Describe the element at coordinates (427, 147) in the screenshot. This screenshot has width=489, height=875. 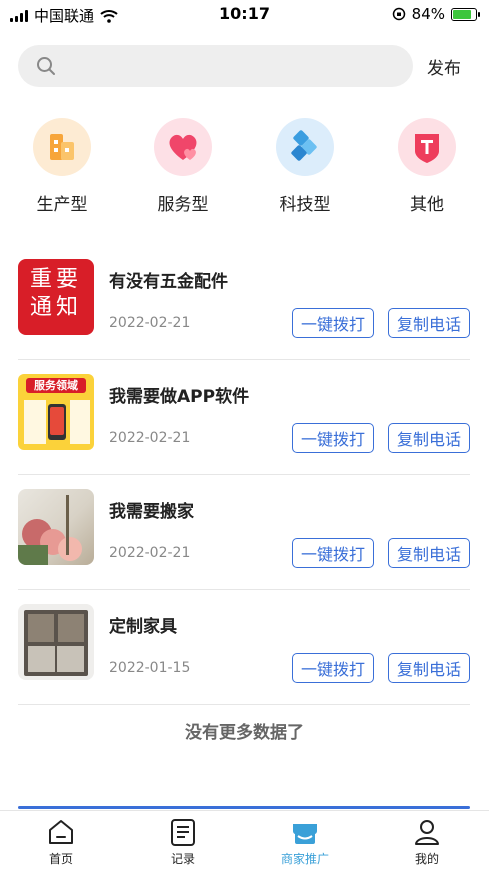
I see `t-badge-icon` at that location.